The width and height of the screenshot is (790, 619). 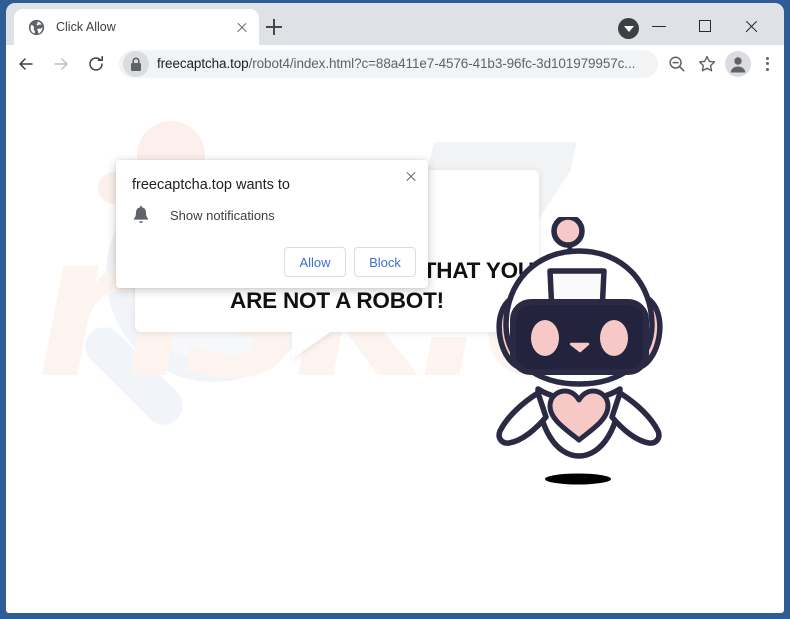 What do you see at coordinates (203, 63) in the screenshot?
I see `url-host: freecaptcha.top` at bounding box center [203, 63].